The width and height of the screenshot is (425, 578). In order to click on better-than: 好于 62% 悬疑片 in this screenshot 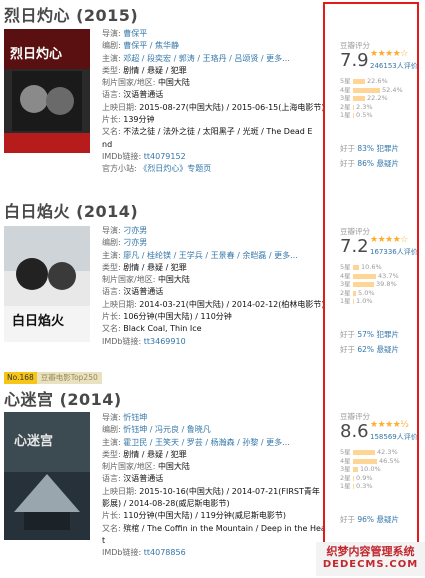, I will do `click(369, 349)`.